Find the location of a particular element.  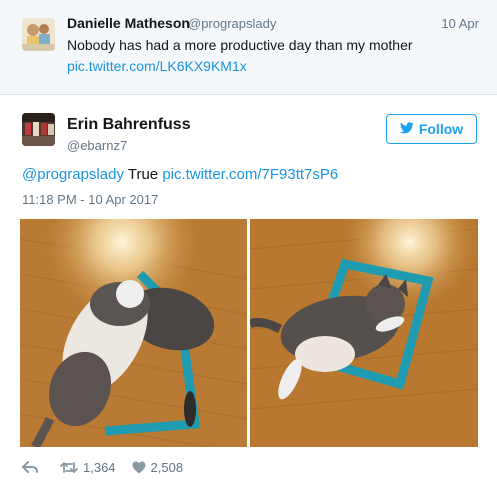

like-count: 2,508 is located at coordinates (167, 467).